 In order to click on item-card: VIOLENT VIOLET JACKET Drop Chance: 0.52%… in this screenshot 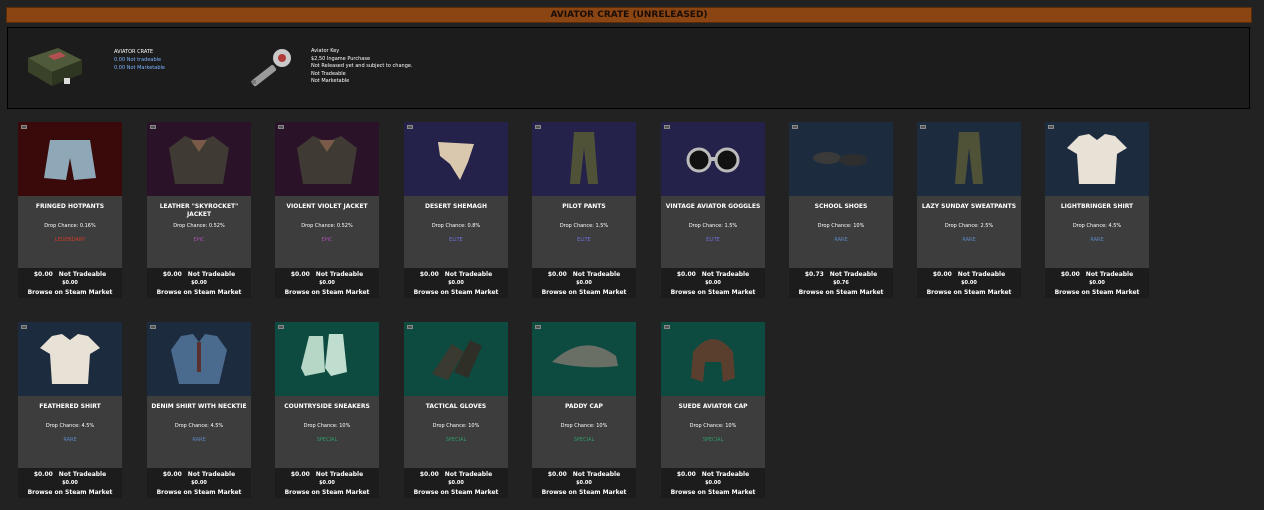, I will do `click(327, 210)`.